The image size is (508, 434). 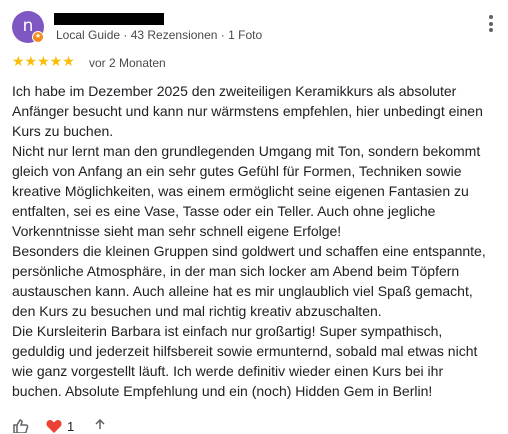 What do you see at coordinates (21, 426) in the screenshot?
I see `thumbs-up-icon` at bounding box center [21, 426].